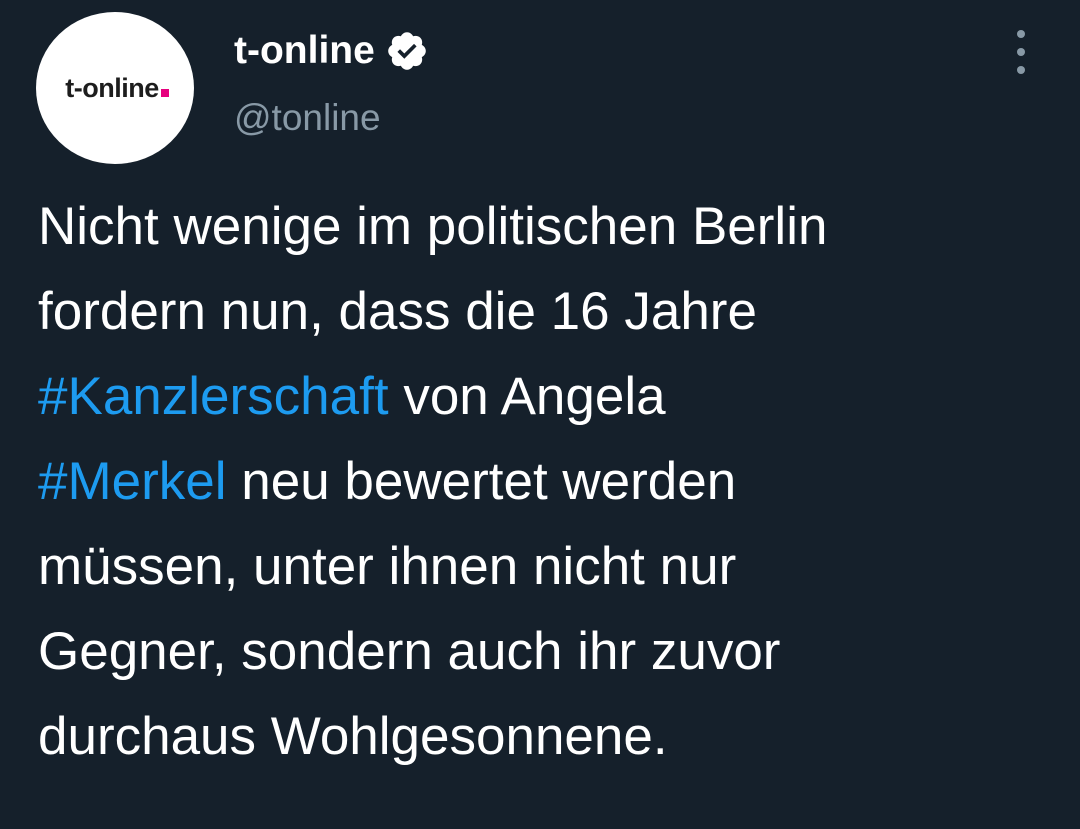 The image size is (1080, 829). I want to click on tweet-line: fordern nun, dass die 16 Jahre, so click(548, 311).